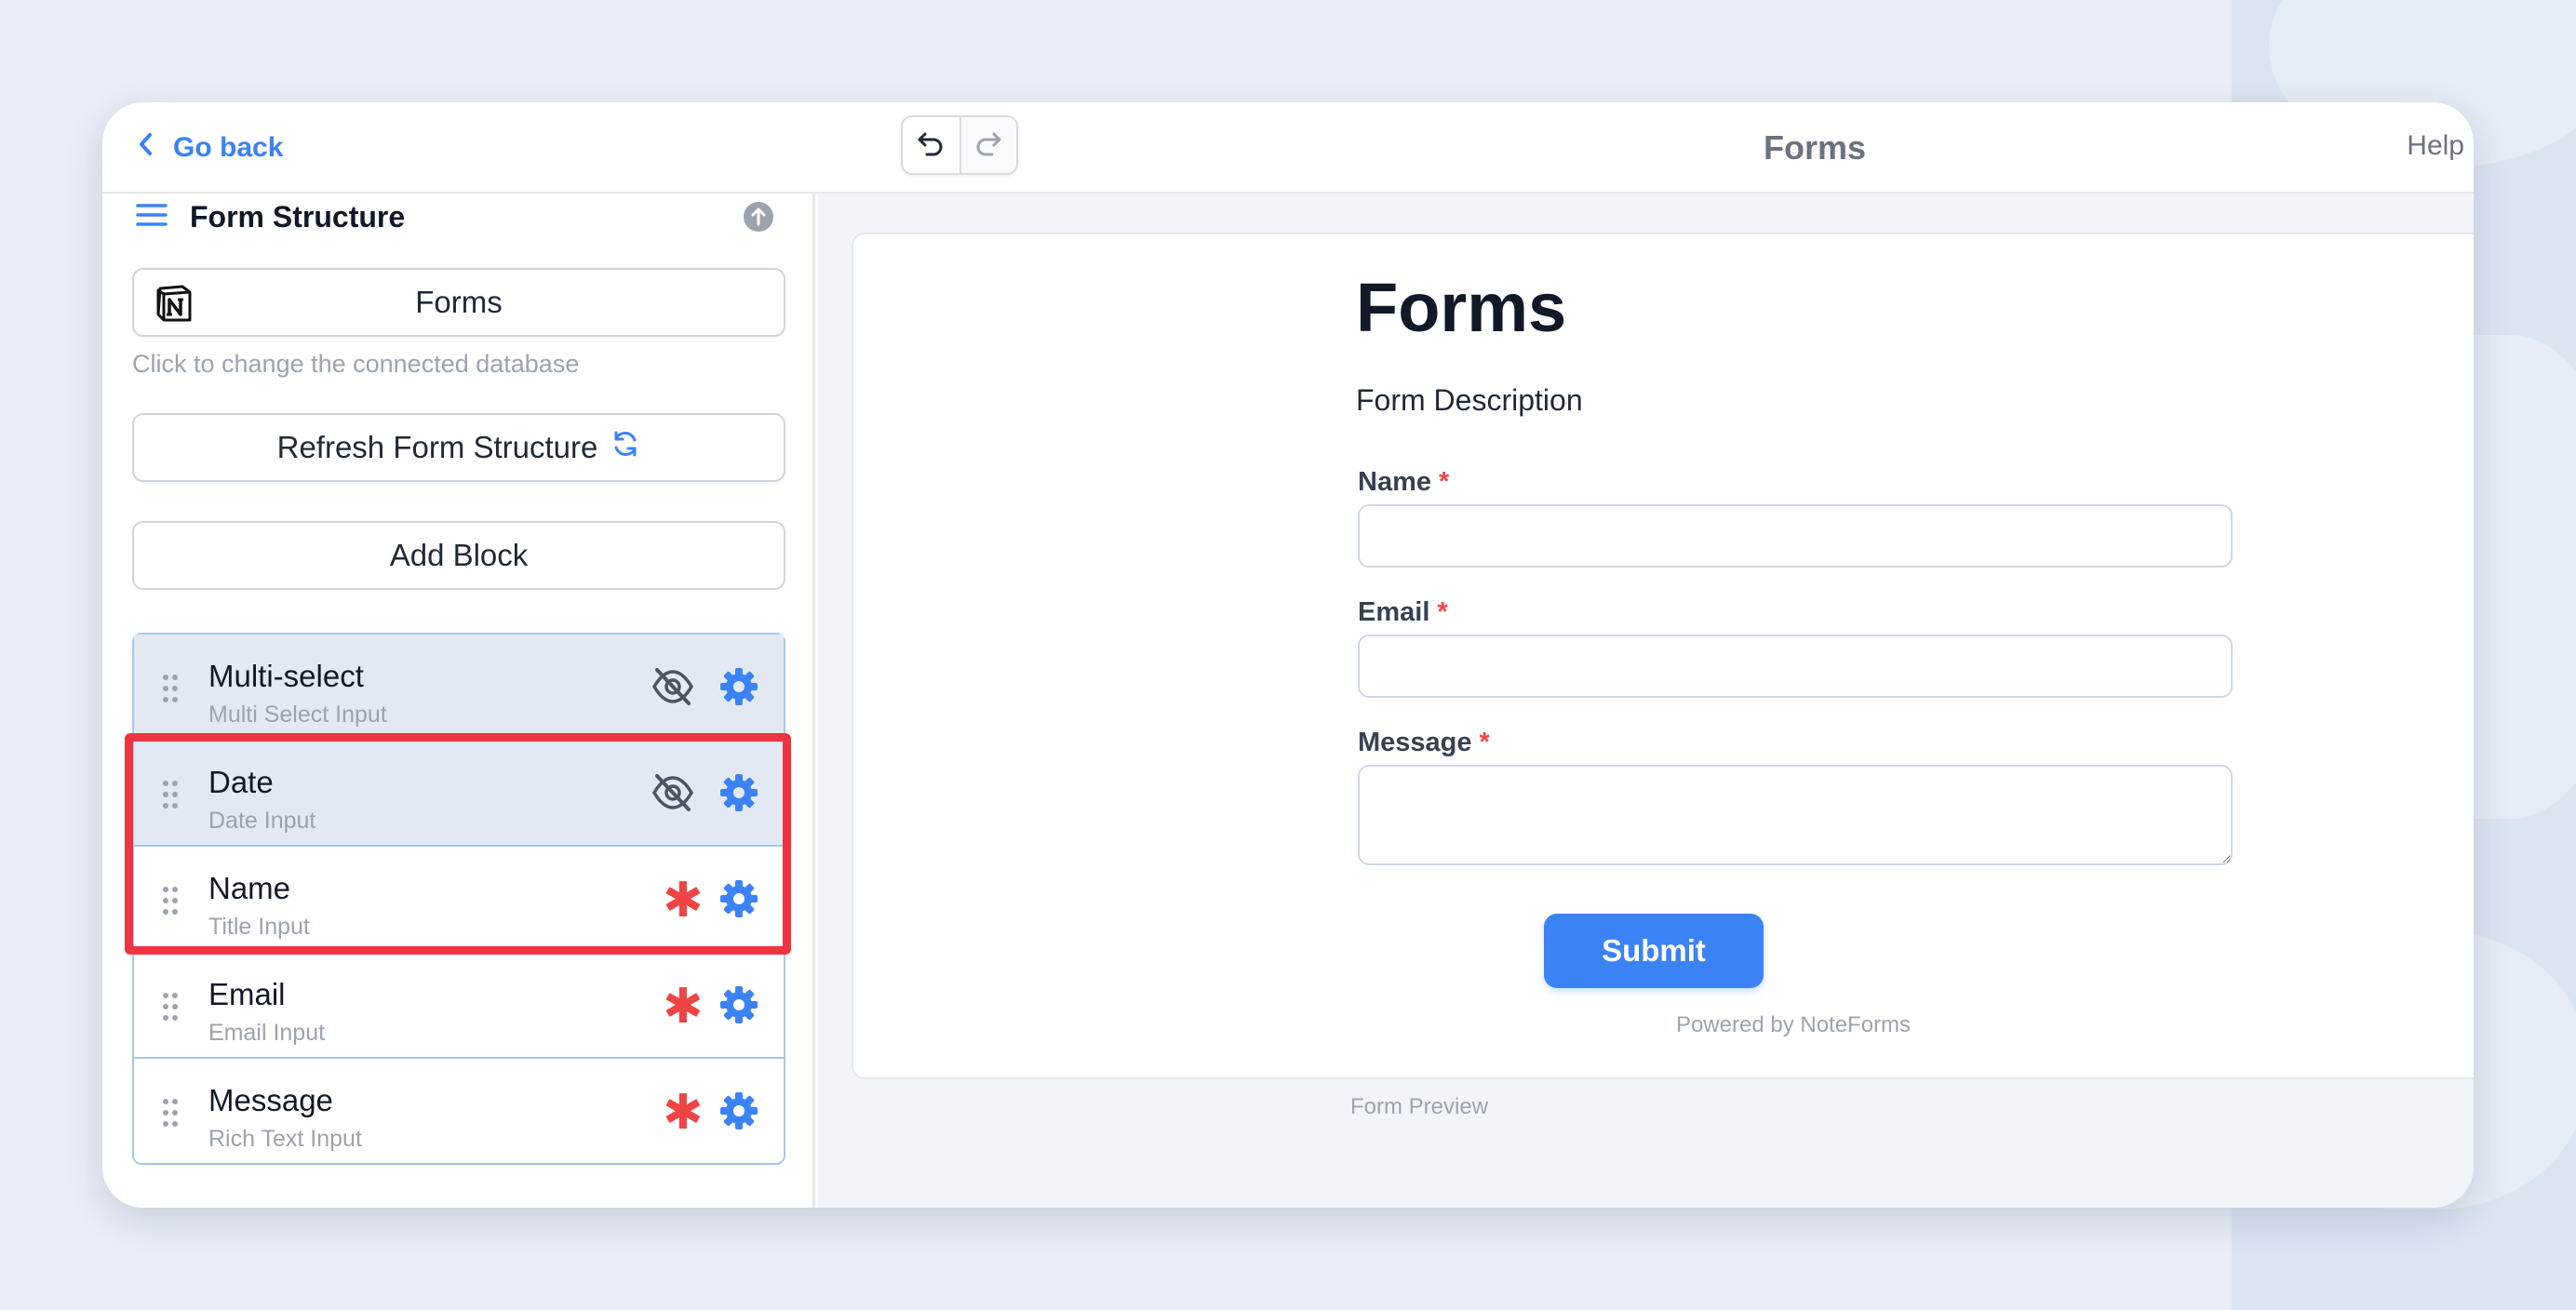 The height and width of the screenshot is (1310, 2576). I want to click on arrow-up-circle-icon, so click(758, 219).